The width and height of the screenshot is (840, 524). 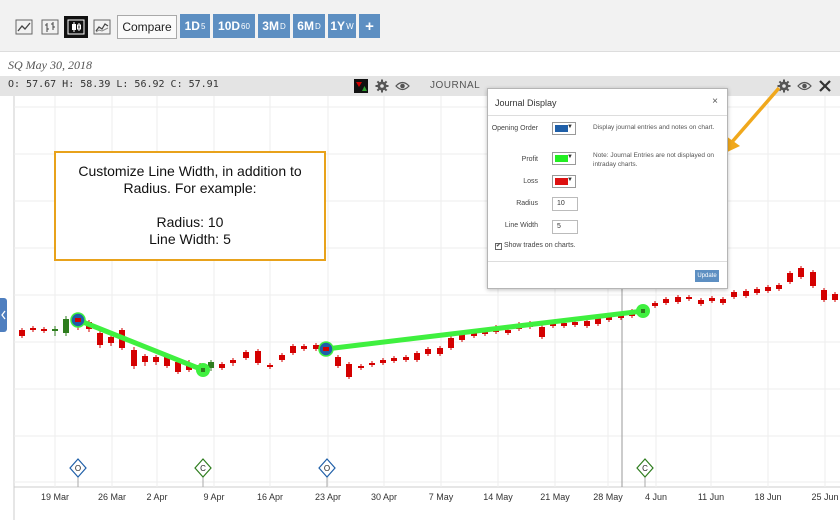 I want to click on symbol-date: SQ May 30, 2018, so click(x=50, y=65).